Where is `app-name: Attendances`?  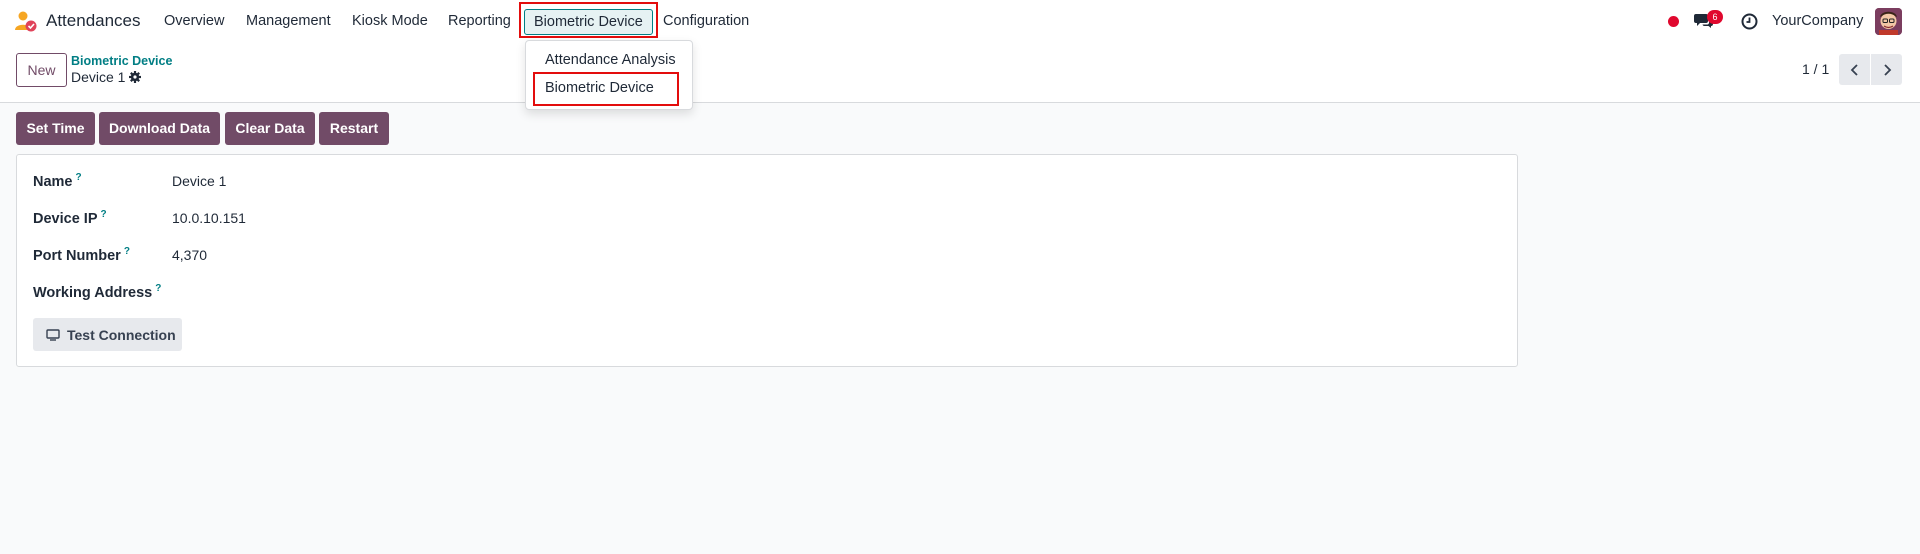
app-name: Attendances is located at coordinates (93, 21).